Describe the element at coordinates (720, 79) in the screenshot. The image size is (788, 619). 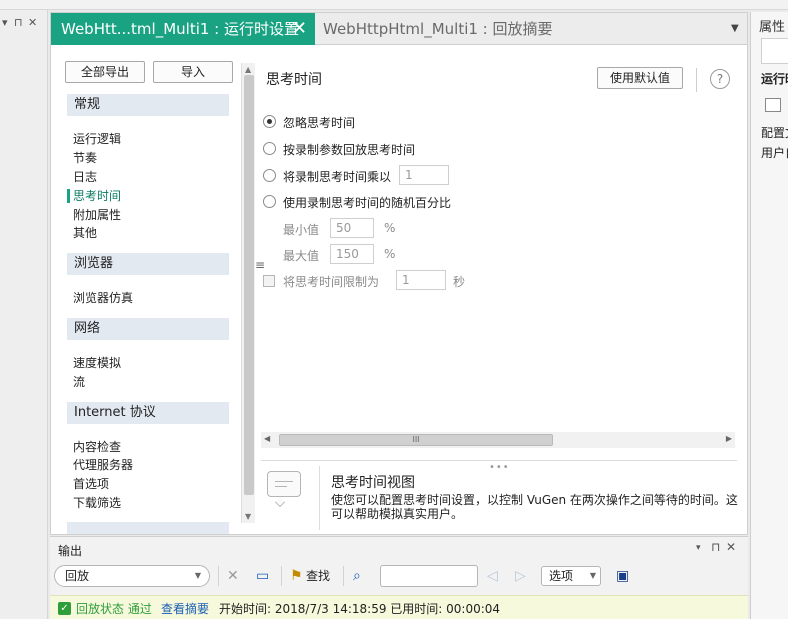
I see `help-icon: ?` at that location.